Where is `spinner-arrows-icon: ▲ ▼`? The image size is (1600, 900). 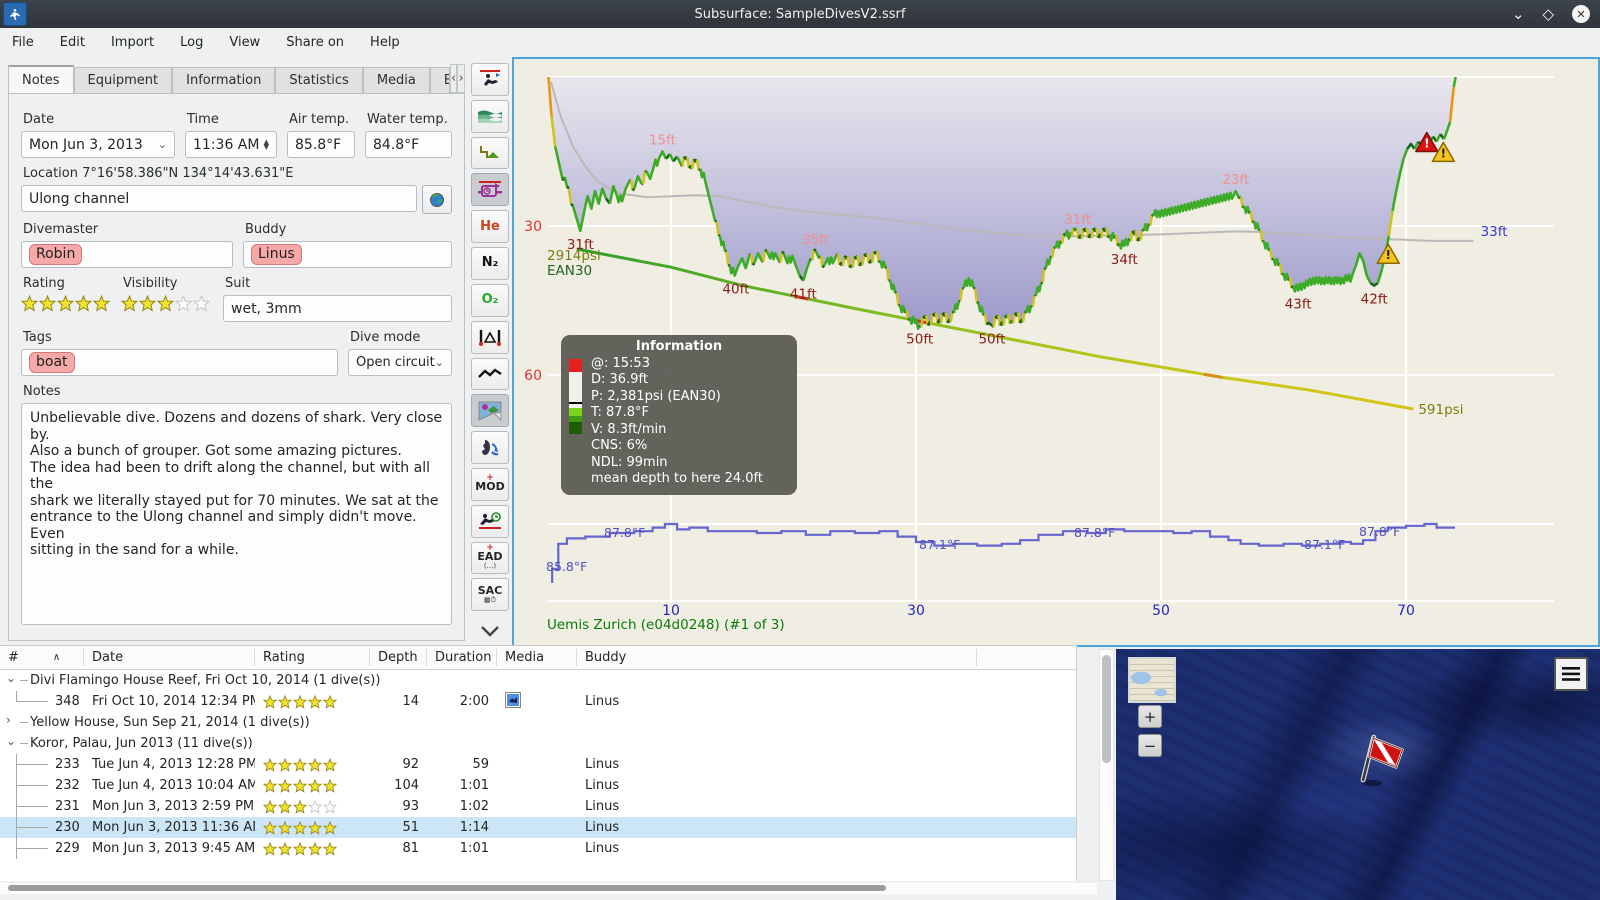
spinner-arrows-icon: ▲ ▼ is located at coordinates (266, 144).